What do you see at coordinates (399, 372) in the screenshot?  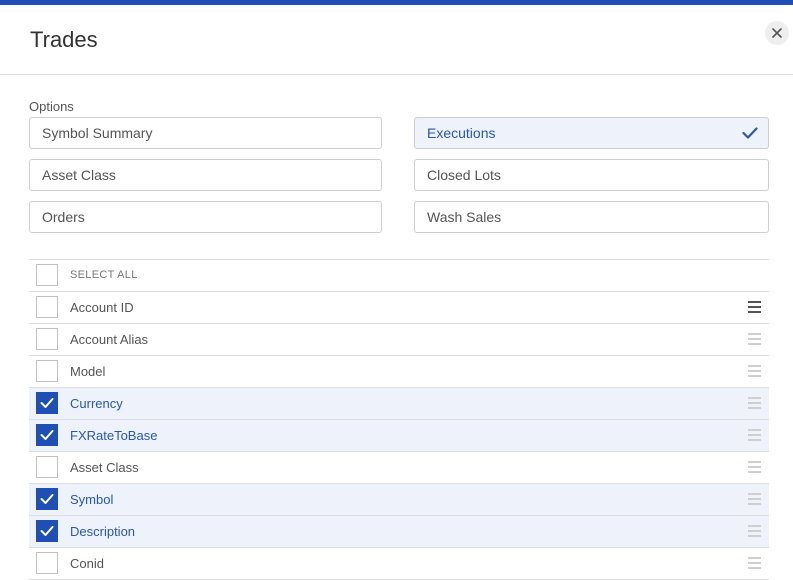 I see `field-row-model: Model` at bounding box center [399, 372].